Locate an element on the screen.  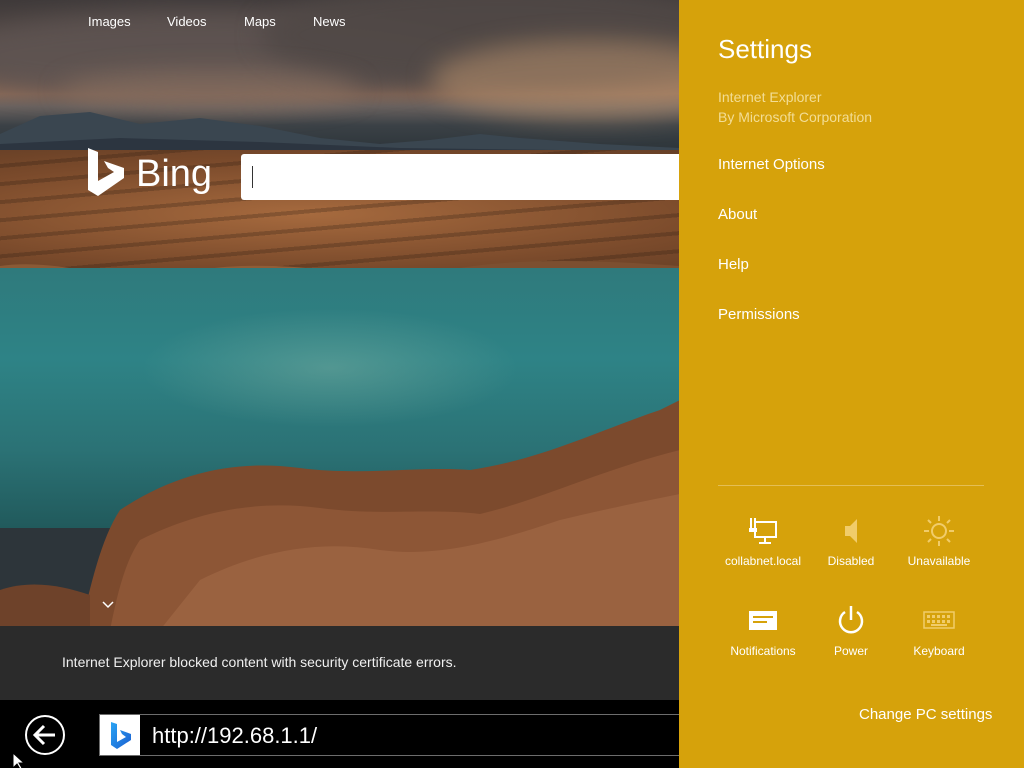
volume-tile: Disabled is located at coordinates (851, 549).